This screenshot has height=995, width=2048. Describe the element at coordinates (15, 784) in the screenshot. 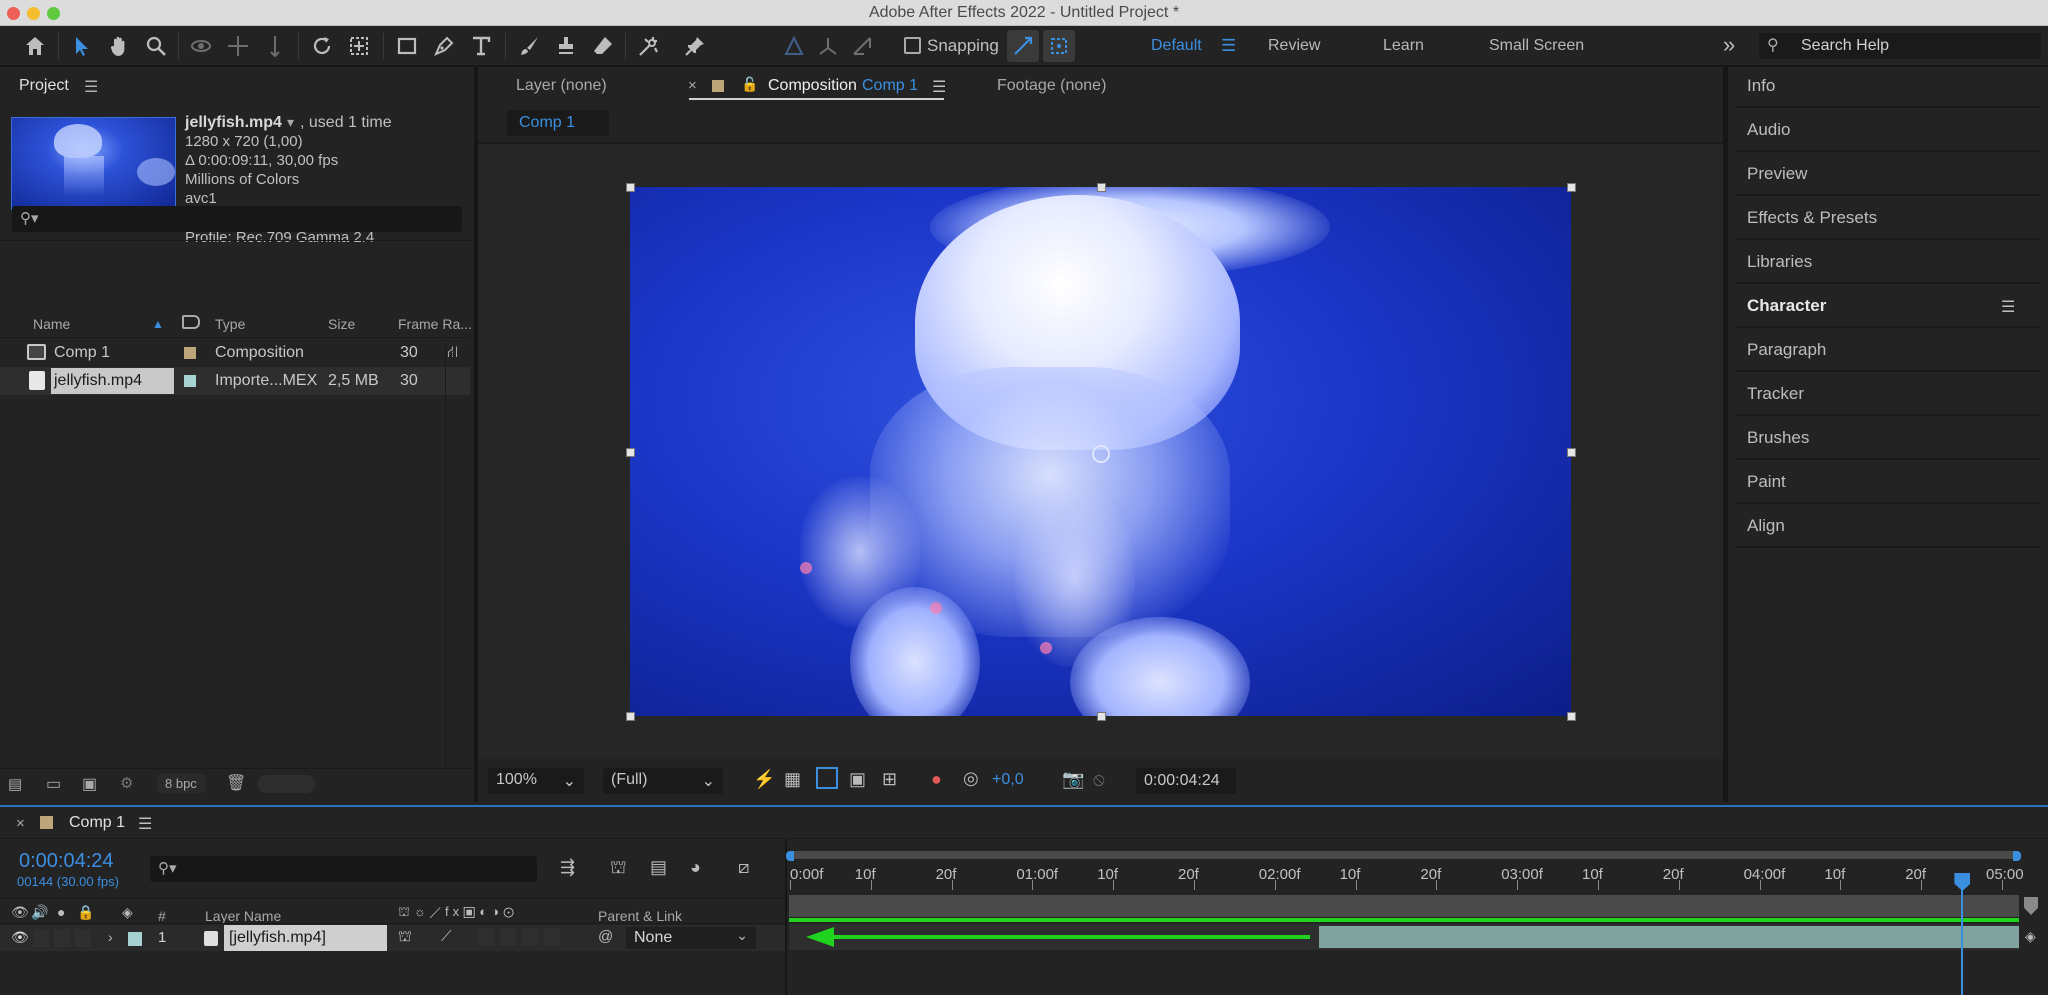

I see `interpret-footage-icon: ▤` at that location.